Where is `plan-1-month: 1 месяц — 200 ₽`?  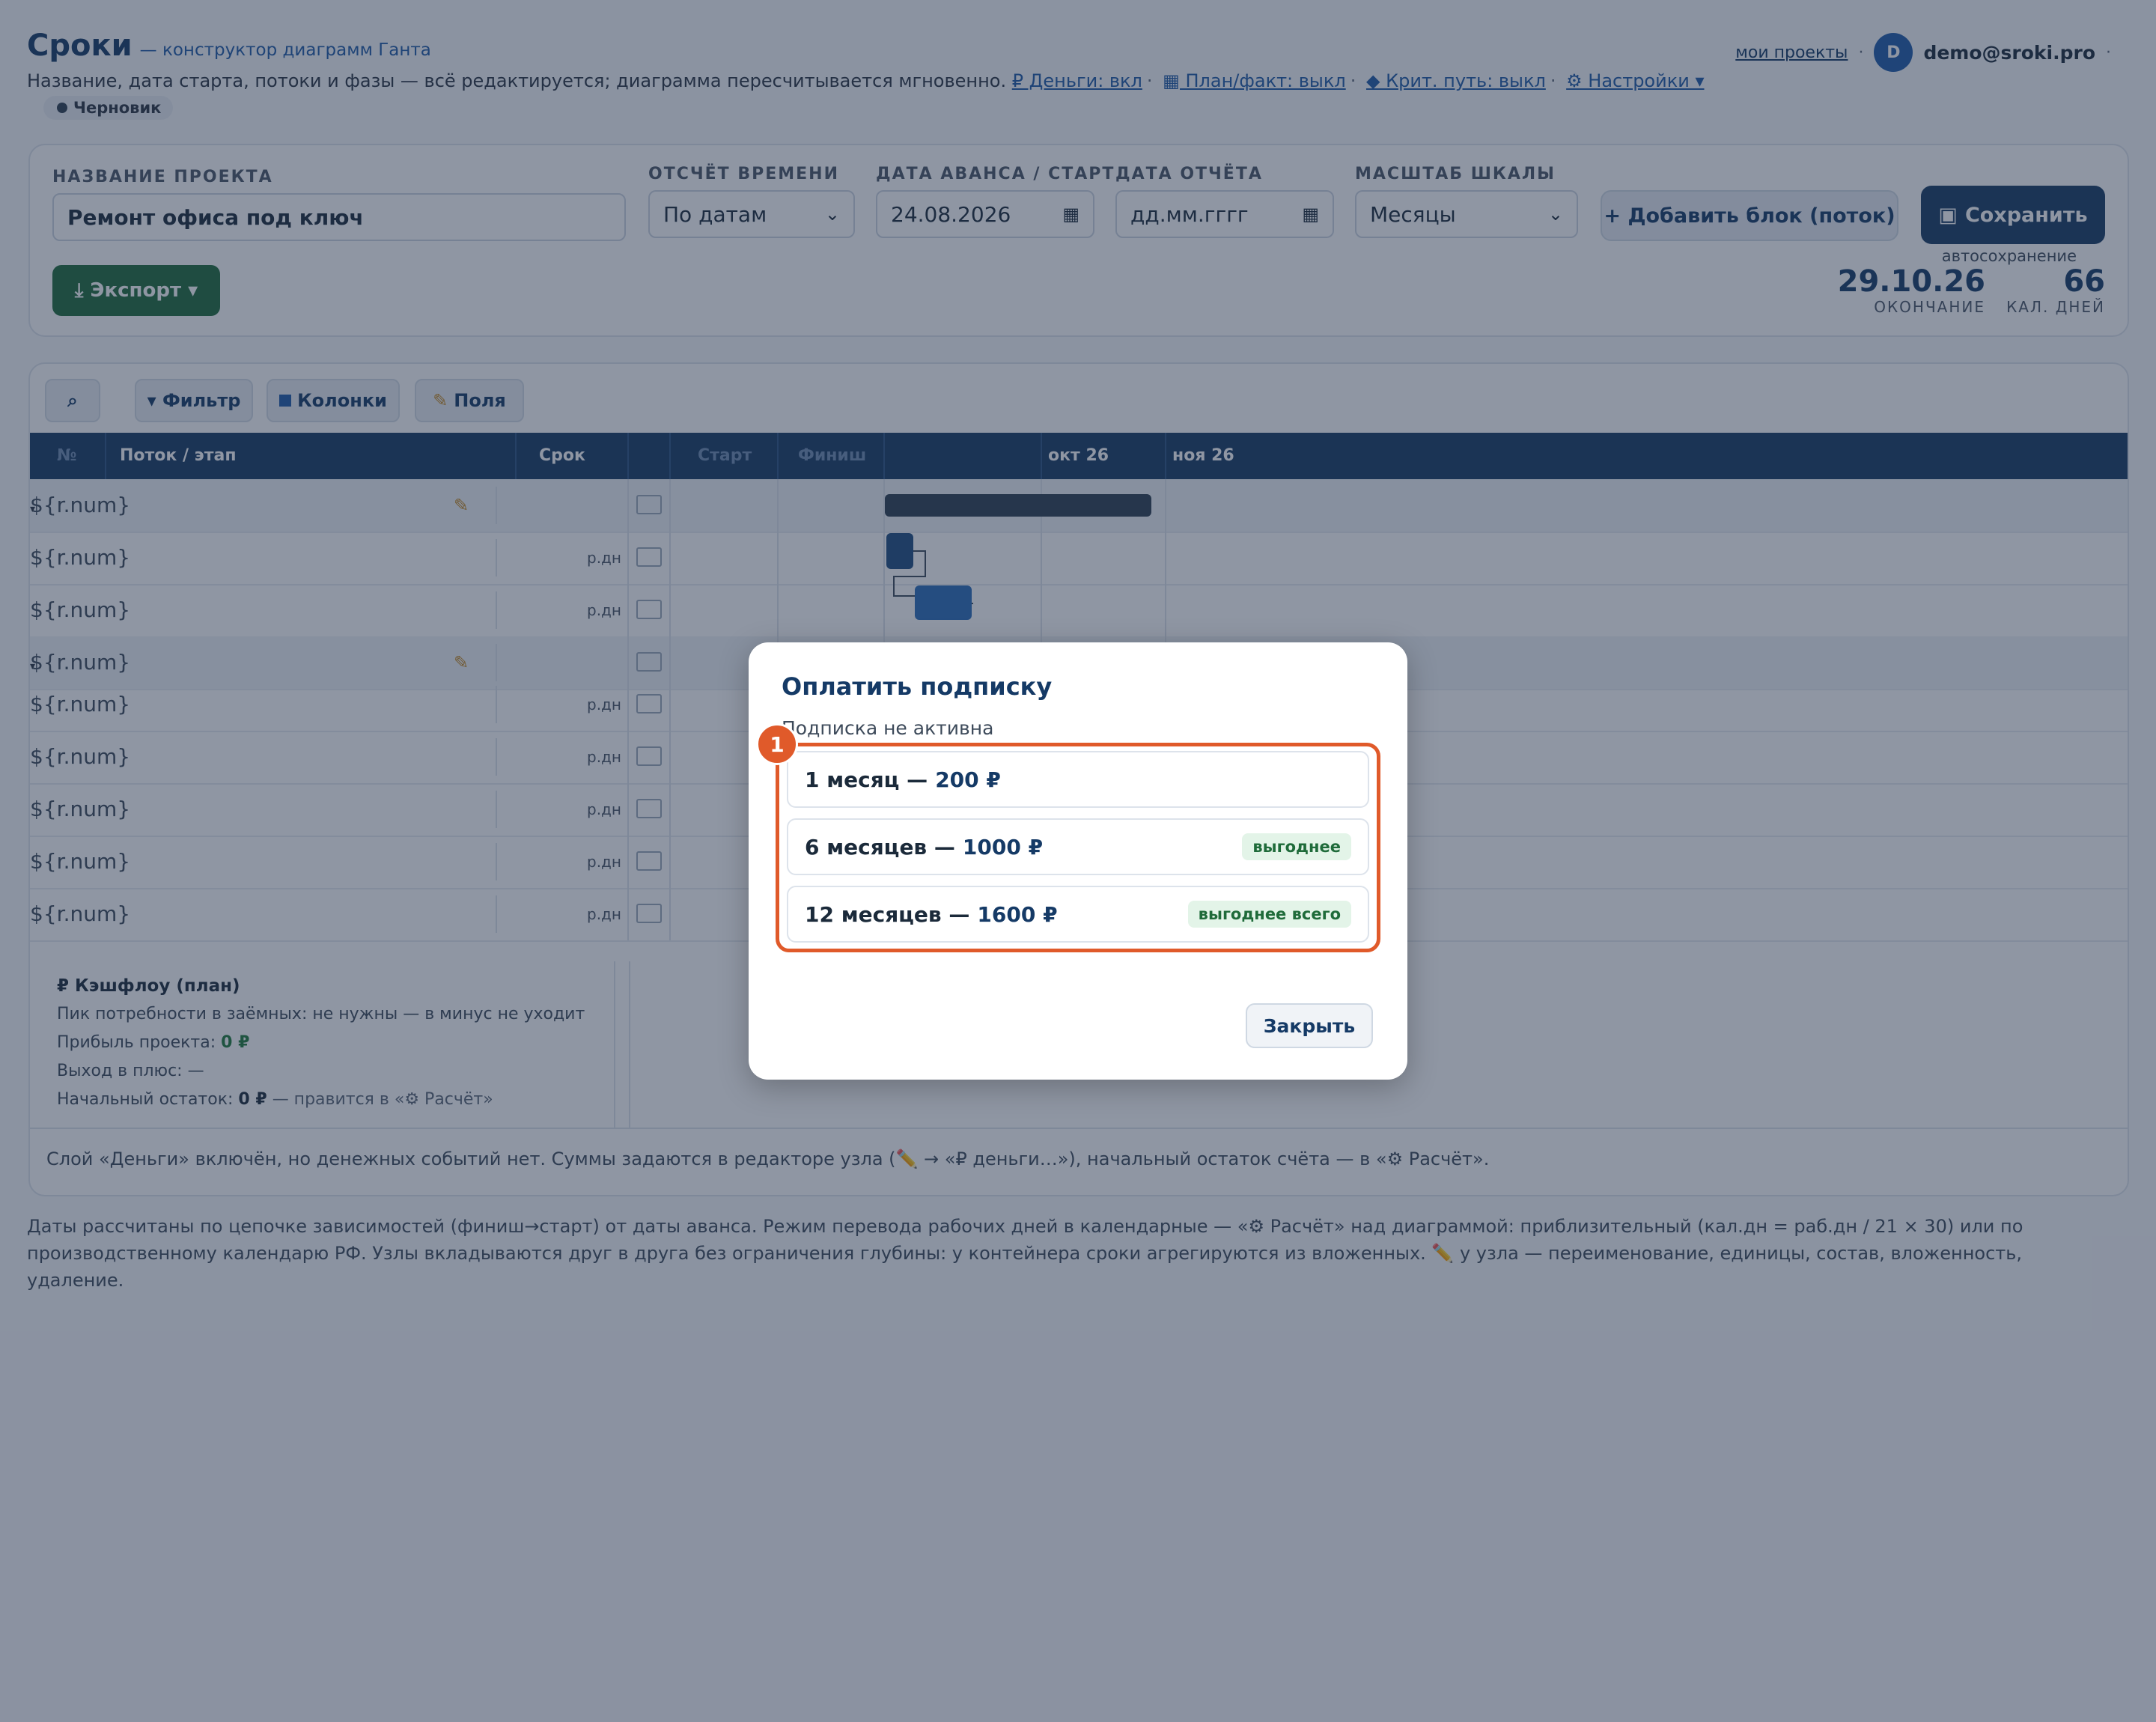 plan-1-month: 1 месяц — 200 ₽ is located at coordinates (1078, 779).